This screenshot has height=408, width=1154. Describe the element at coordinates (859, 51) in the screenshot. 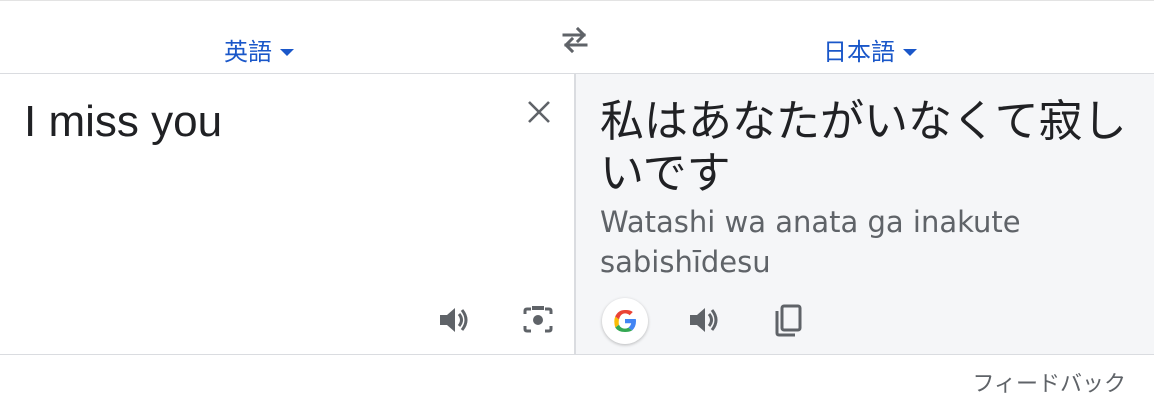

I see `target-language-label: 日本語` at that location.